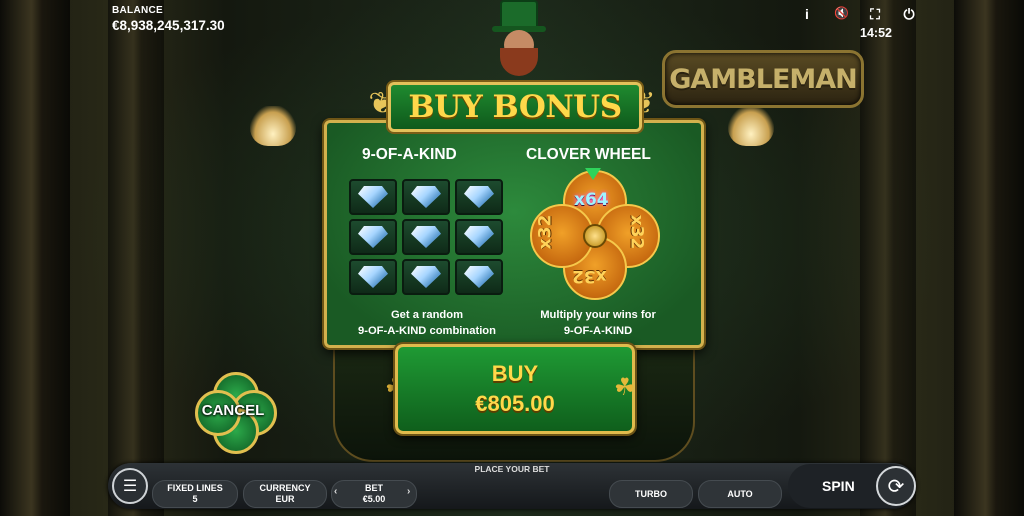 The width and height of the screenshot is (1024, 516). I want to click on right-clover-icon: ☘, so click(625, 387).